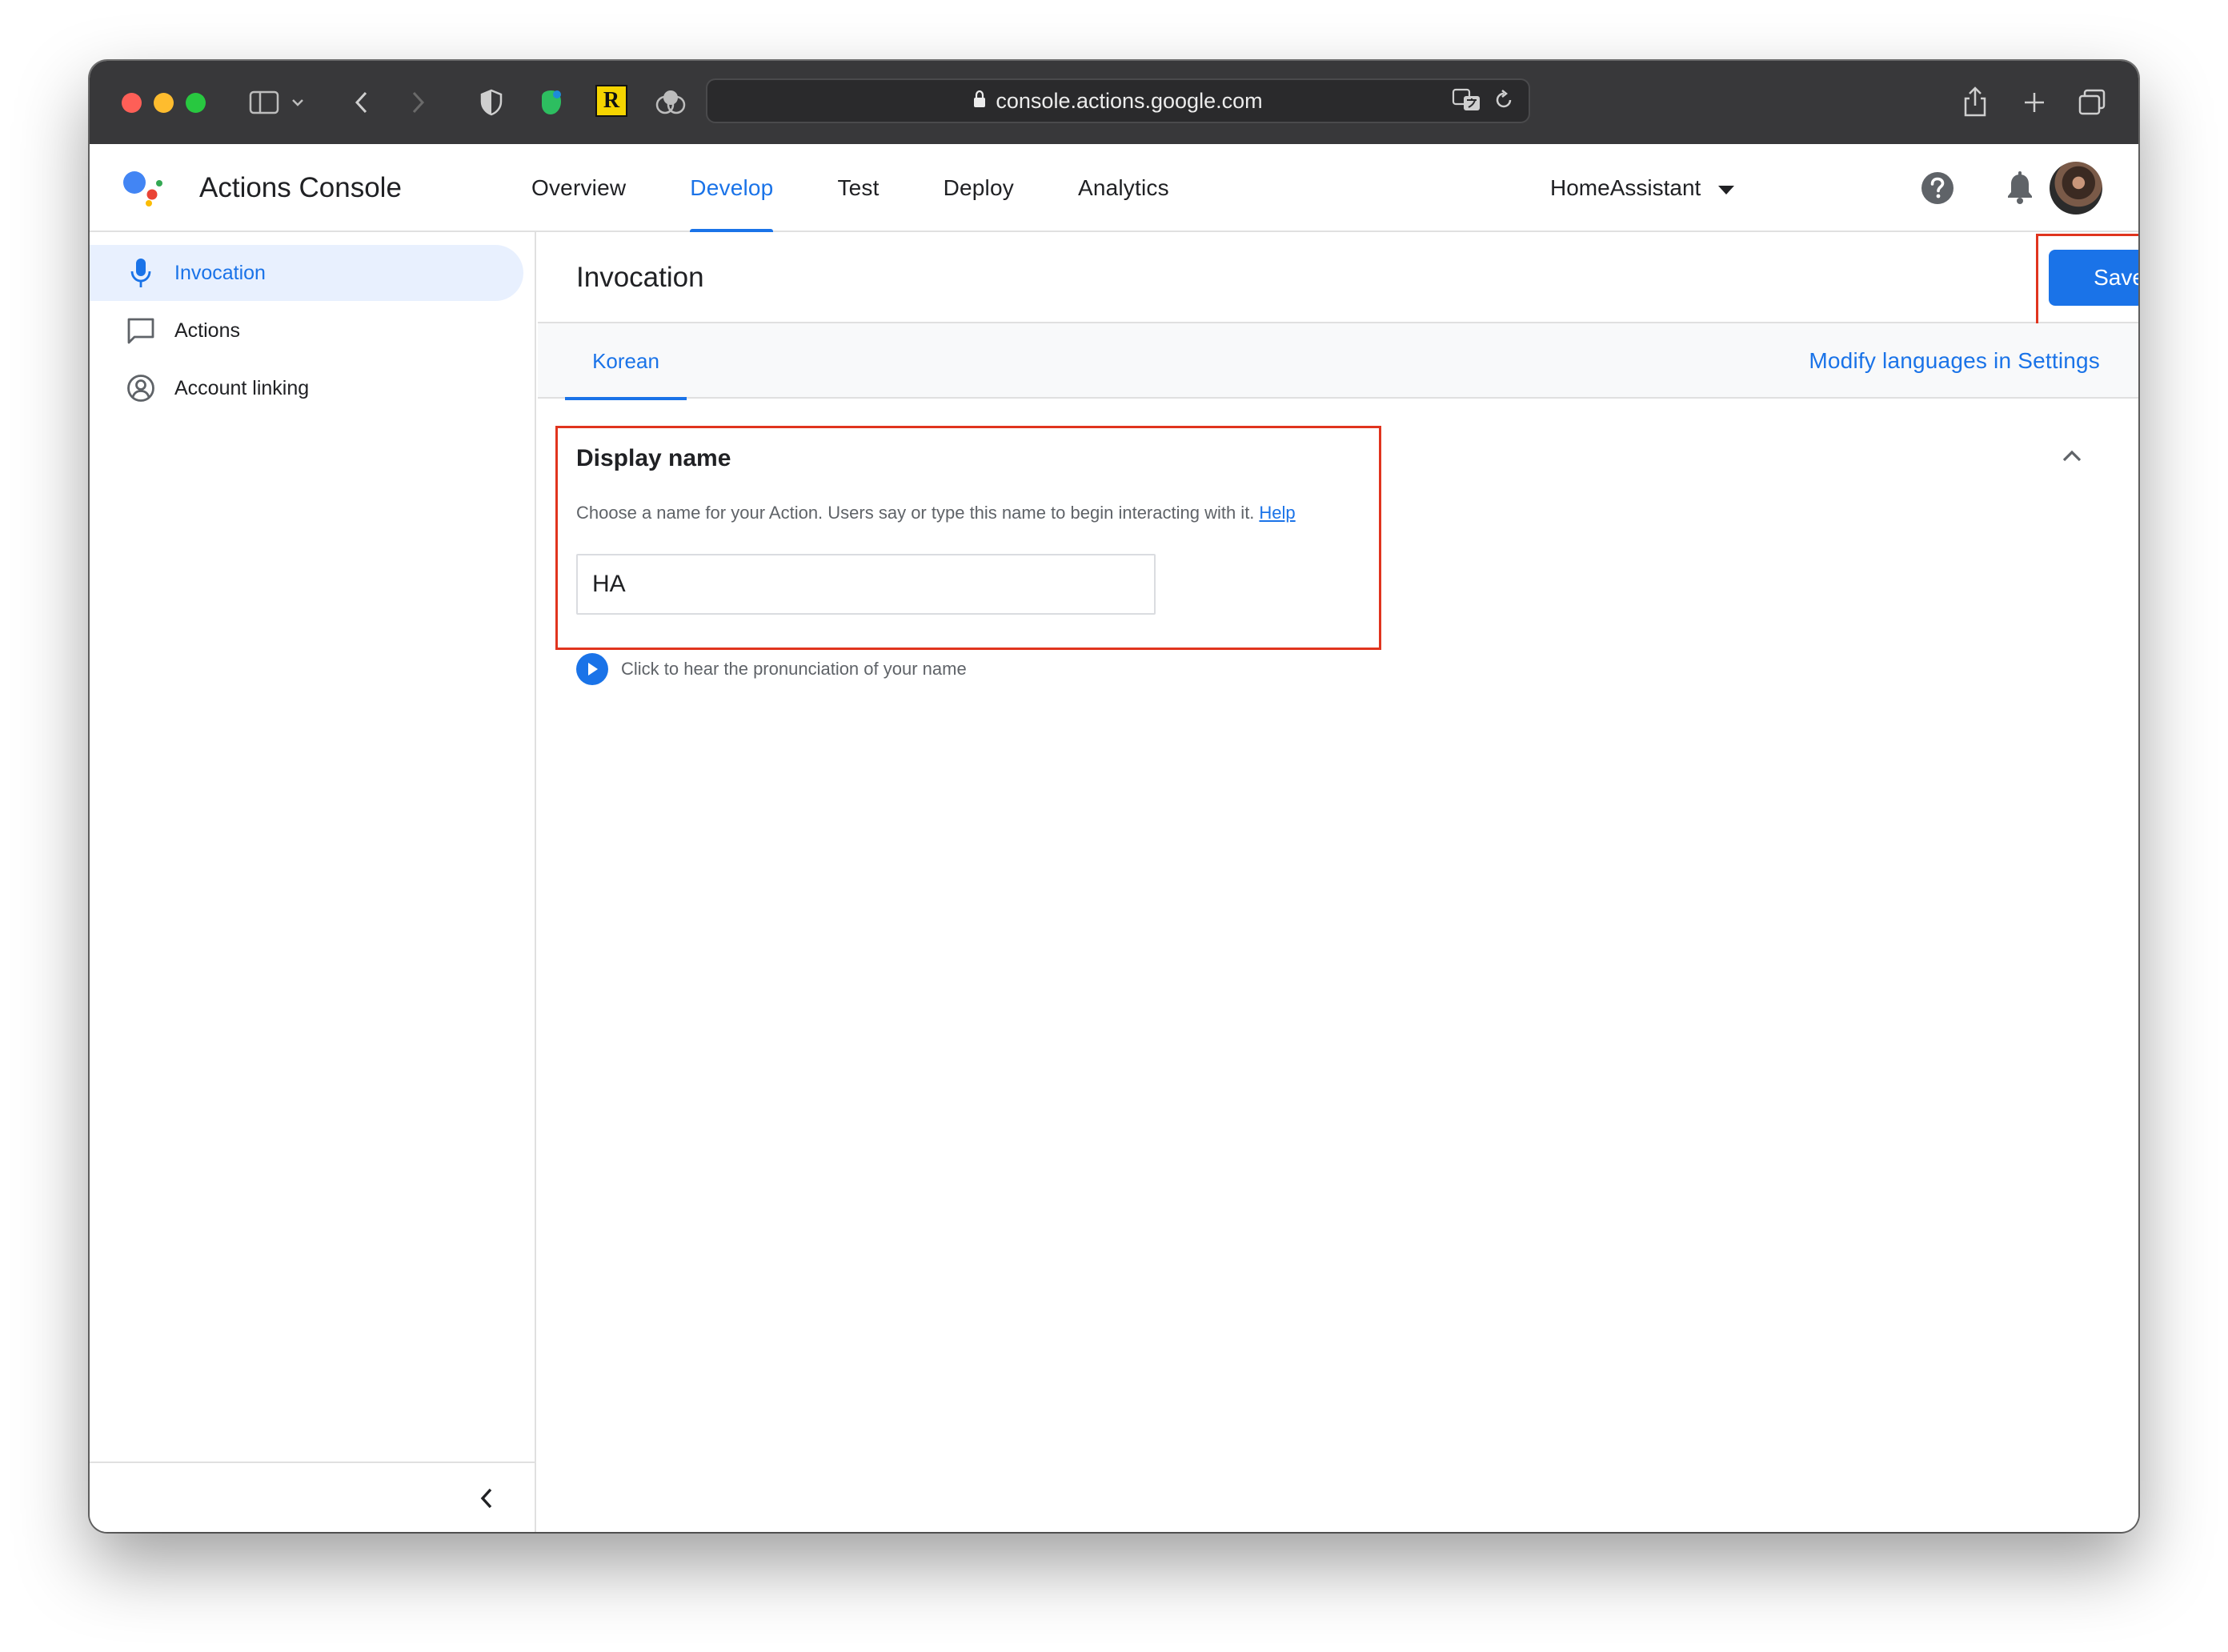  What do you see at coordinates (1338, 361) in the screenshot?
I see `language-tabs: Korean Modify languages in Settings` at bounding box center [1338, 361].